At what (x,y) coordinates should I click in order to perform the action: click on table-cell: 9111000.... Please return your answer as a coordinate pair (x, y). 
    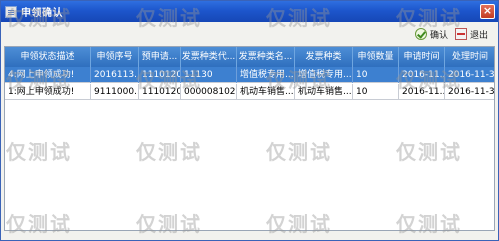
    Looking at the image, I should click on (115, 92).